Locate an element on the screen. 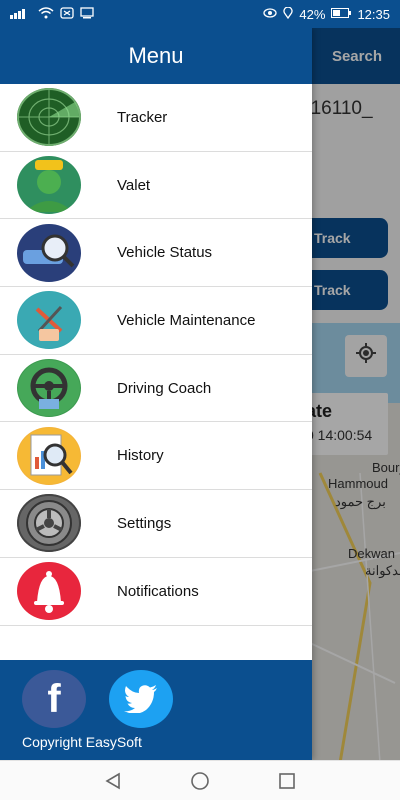  menu-label-vehicle-status: Vehicle Status is located at coordinates (165, 253).